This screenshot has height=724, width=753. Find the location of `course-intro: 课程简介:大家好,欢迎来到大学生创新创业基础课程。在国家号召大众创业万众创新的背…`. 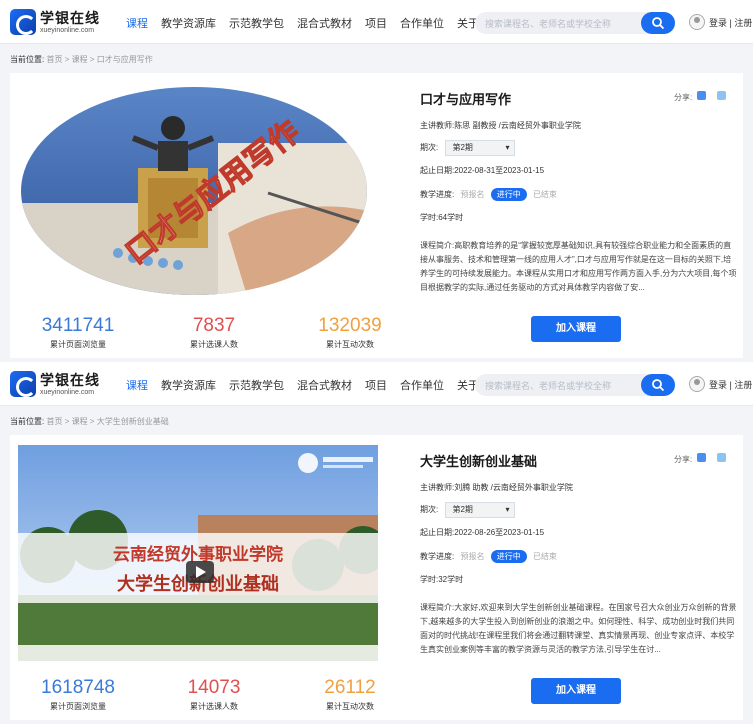

course-intro: 课程简介:大家好,欢迎来到大学生创新创业基础课程。在国家号召大众创业万众创新的背… is located at coordinates (578, 628).